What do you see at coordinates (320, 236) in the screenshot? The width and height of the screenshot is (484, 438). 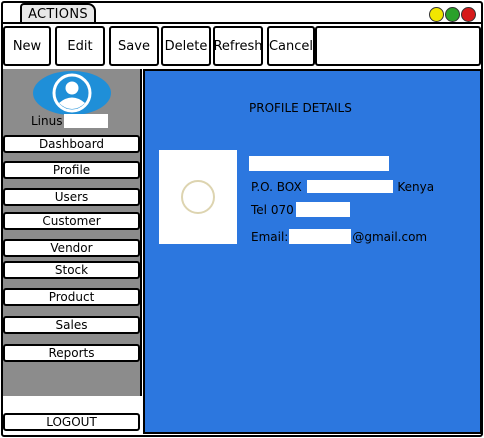 I see `redacted-email-user` at bounding box center [320, 236].